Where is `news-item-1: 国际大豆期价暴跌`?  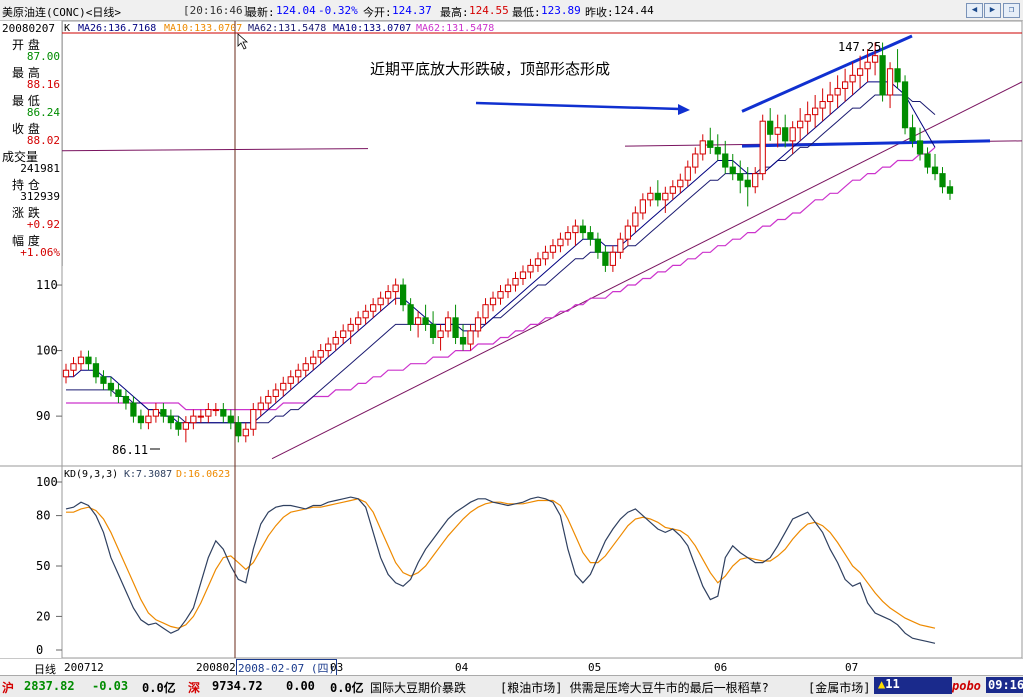
news-item-1: 国际大豆期价暴跌 is located at coordinates (418, 687).